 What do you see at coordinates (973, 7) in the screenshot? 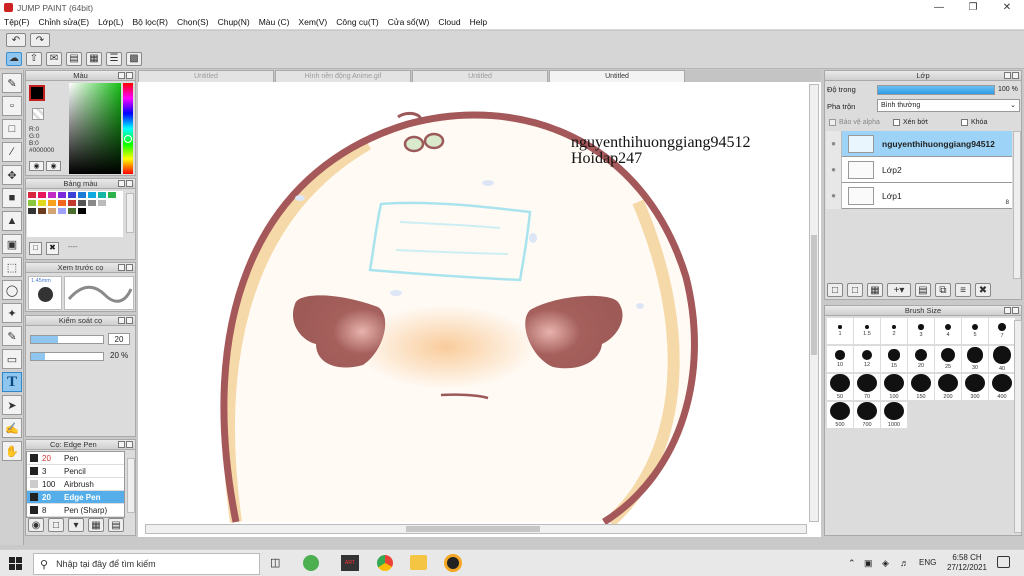
I see `maximize-button: ❐` at bounding box center [973, 7].